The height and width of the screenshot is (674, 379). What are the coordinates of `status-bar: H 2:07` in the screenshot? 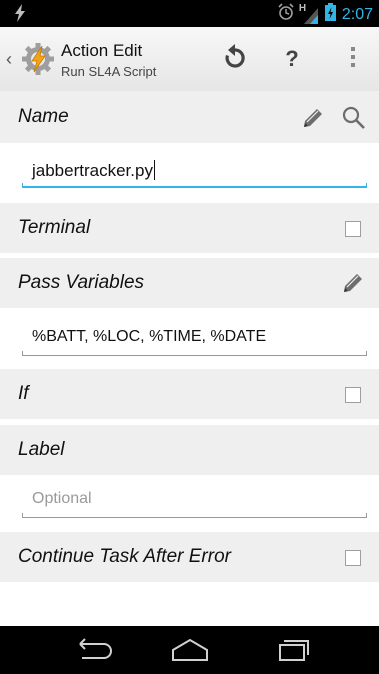 It's located at (189, 13).